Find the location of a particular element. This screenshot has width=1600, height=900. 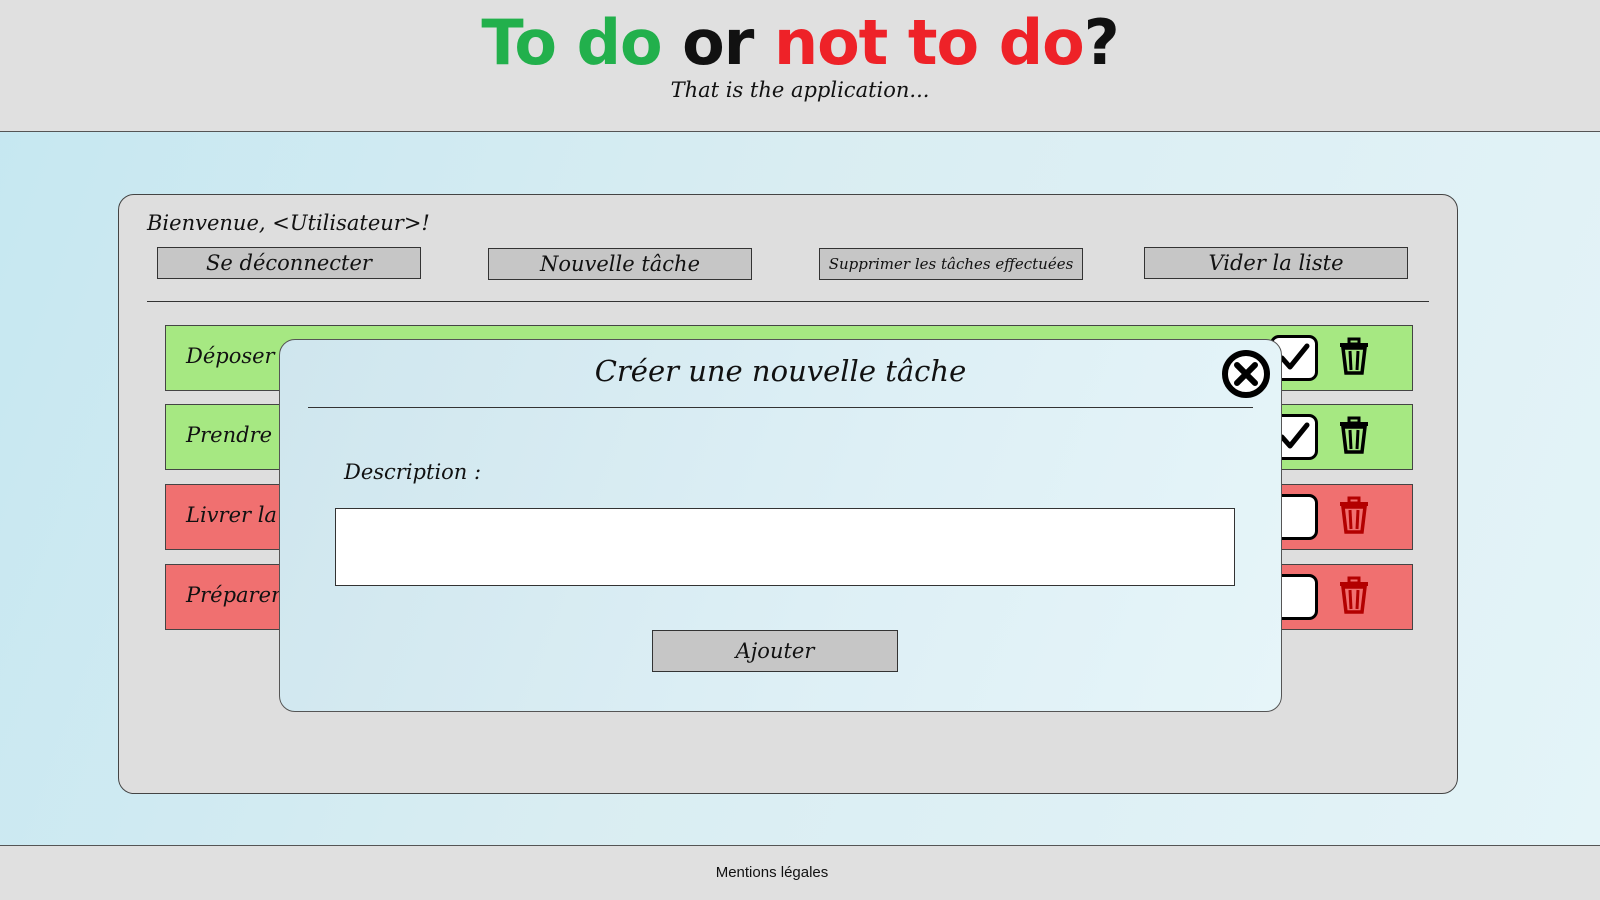

app-footer: Mentions légales is located at coordinates (800, 872).